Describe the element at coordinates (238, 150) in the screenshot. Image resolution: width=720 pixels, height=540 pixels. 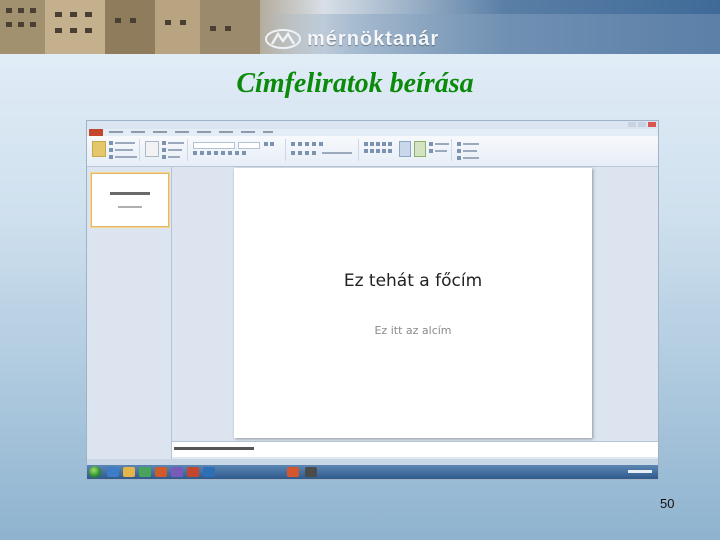
I see `ribbon-group-font` at that location.